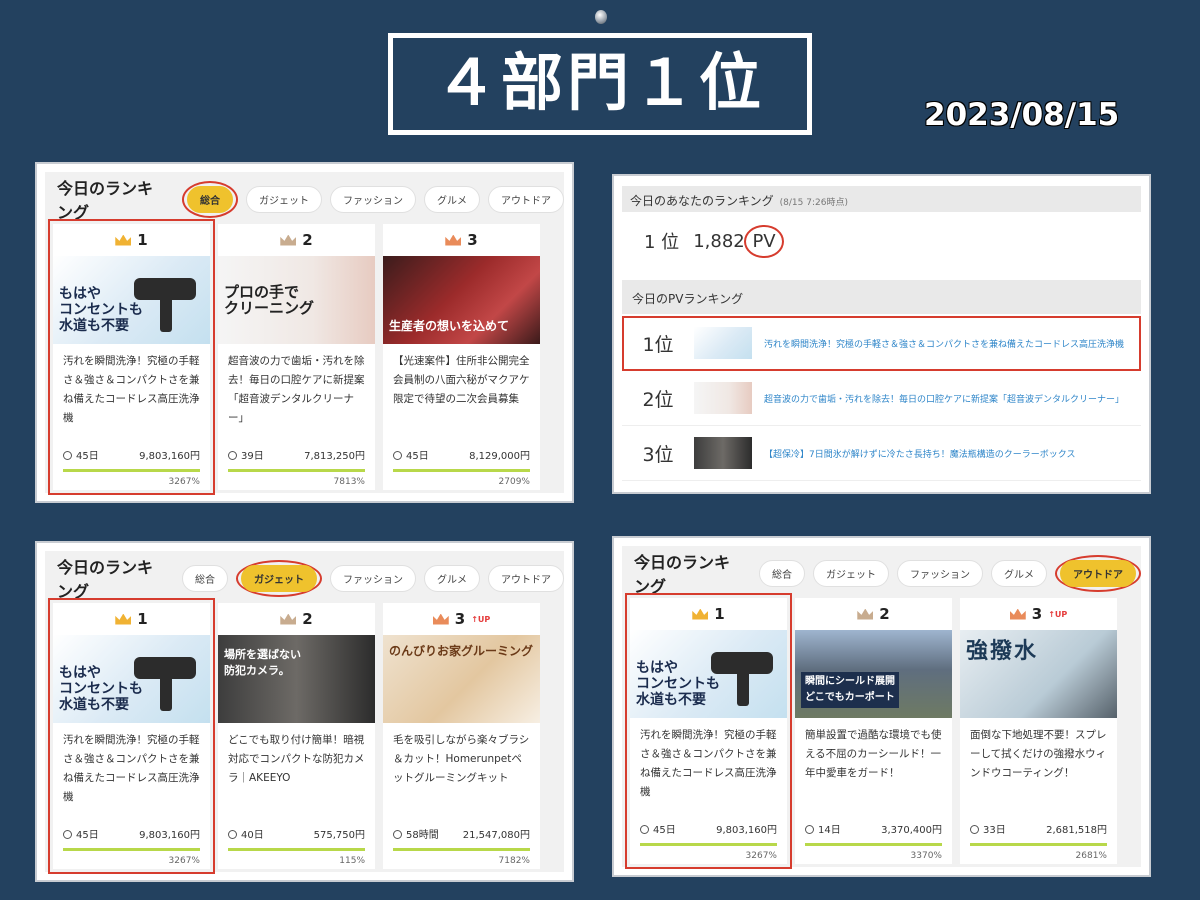  Describe the element at coordinates (944, 398) in the screenshot. I see `pv-row-link: 超音波の力で歯垢・汚れを除去！毎日の口腔ケアに新提案「超音波デンタルクリーナー」` at that location.